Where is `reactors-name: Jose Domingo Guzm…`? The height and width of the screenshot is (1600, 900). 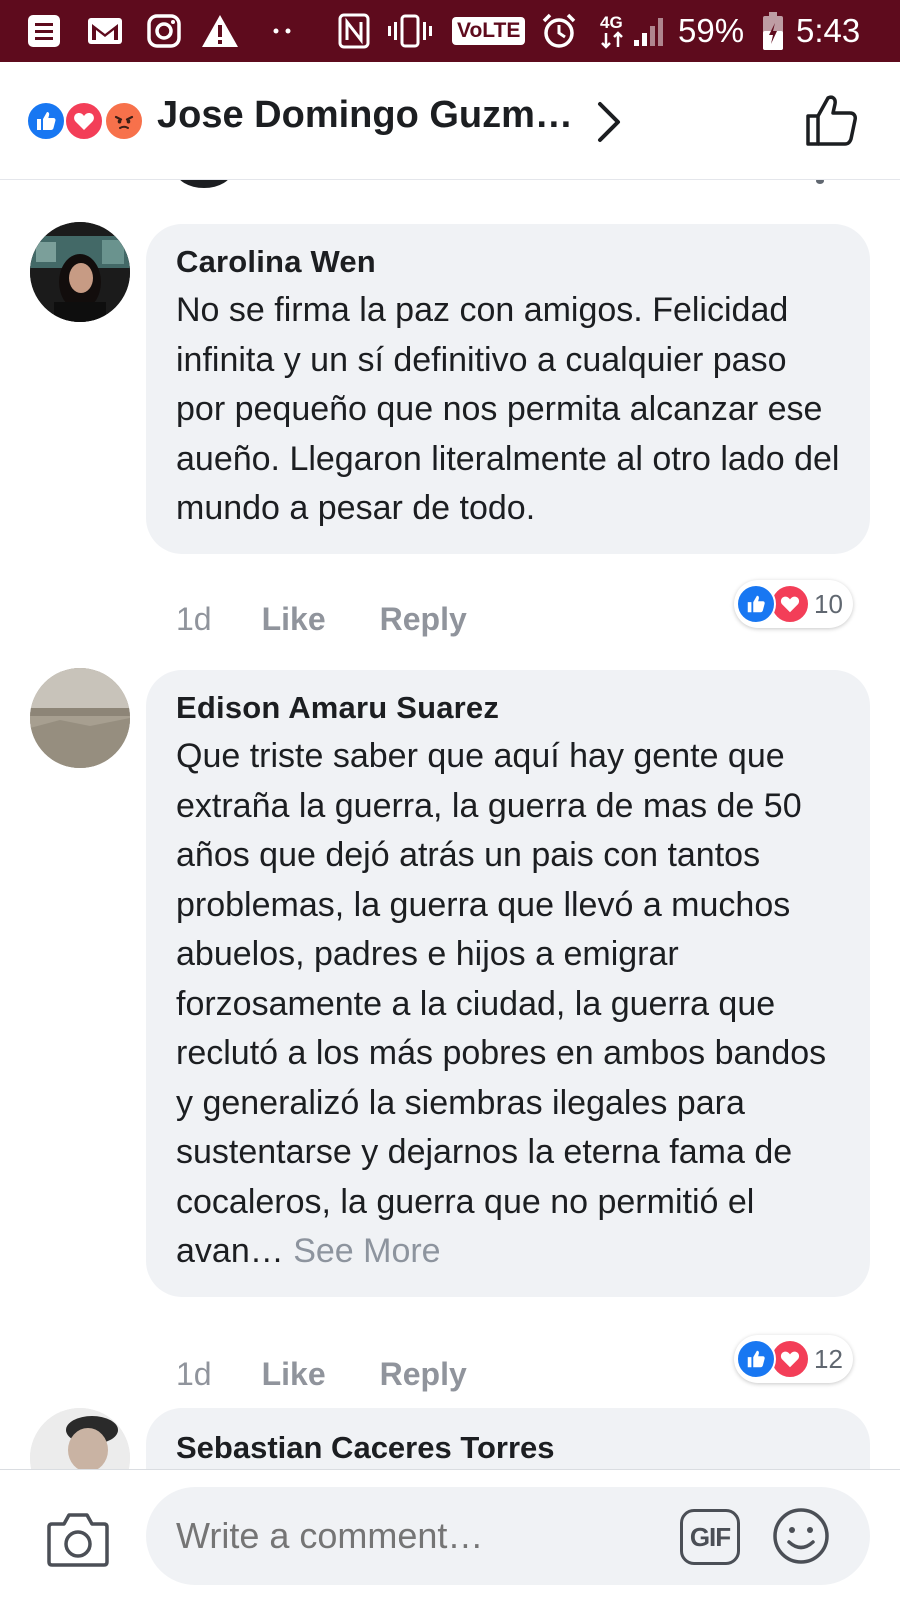
reactors-name: Jose Domingo Guzm… is located at coordinates (365, 115).